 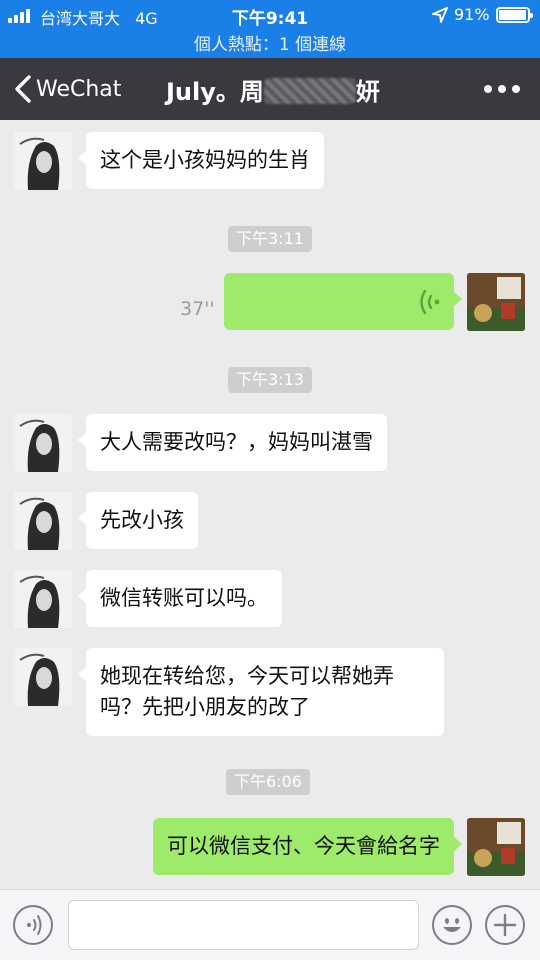 What do you see at coordinates (268, 782) in the screenshot?
I see `message-time: 下午6:06` at bounding box center [268, 782].